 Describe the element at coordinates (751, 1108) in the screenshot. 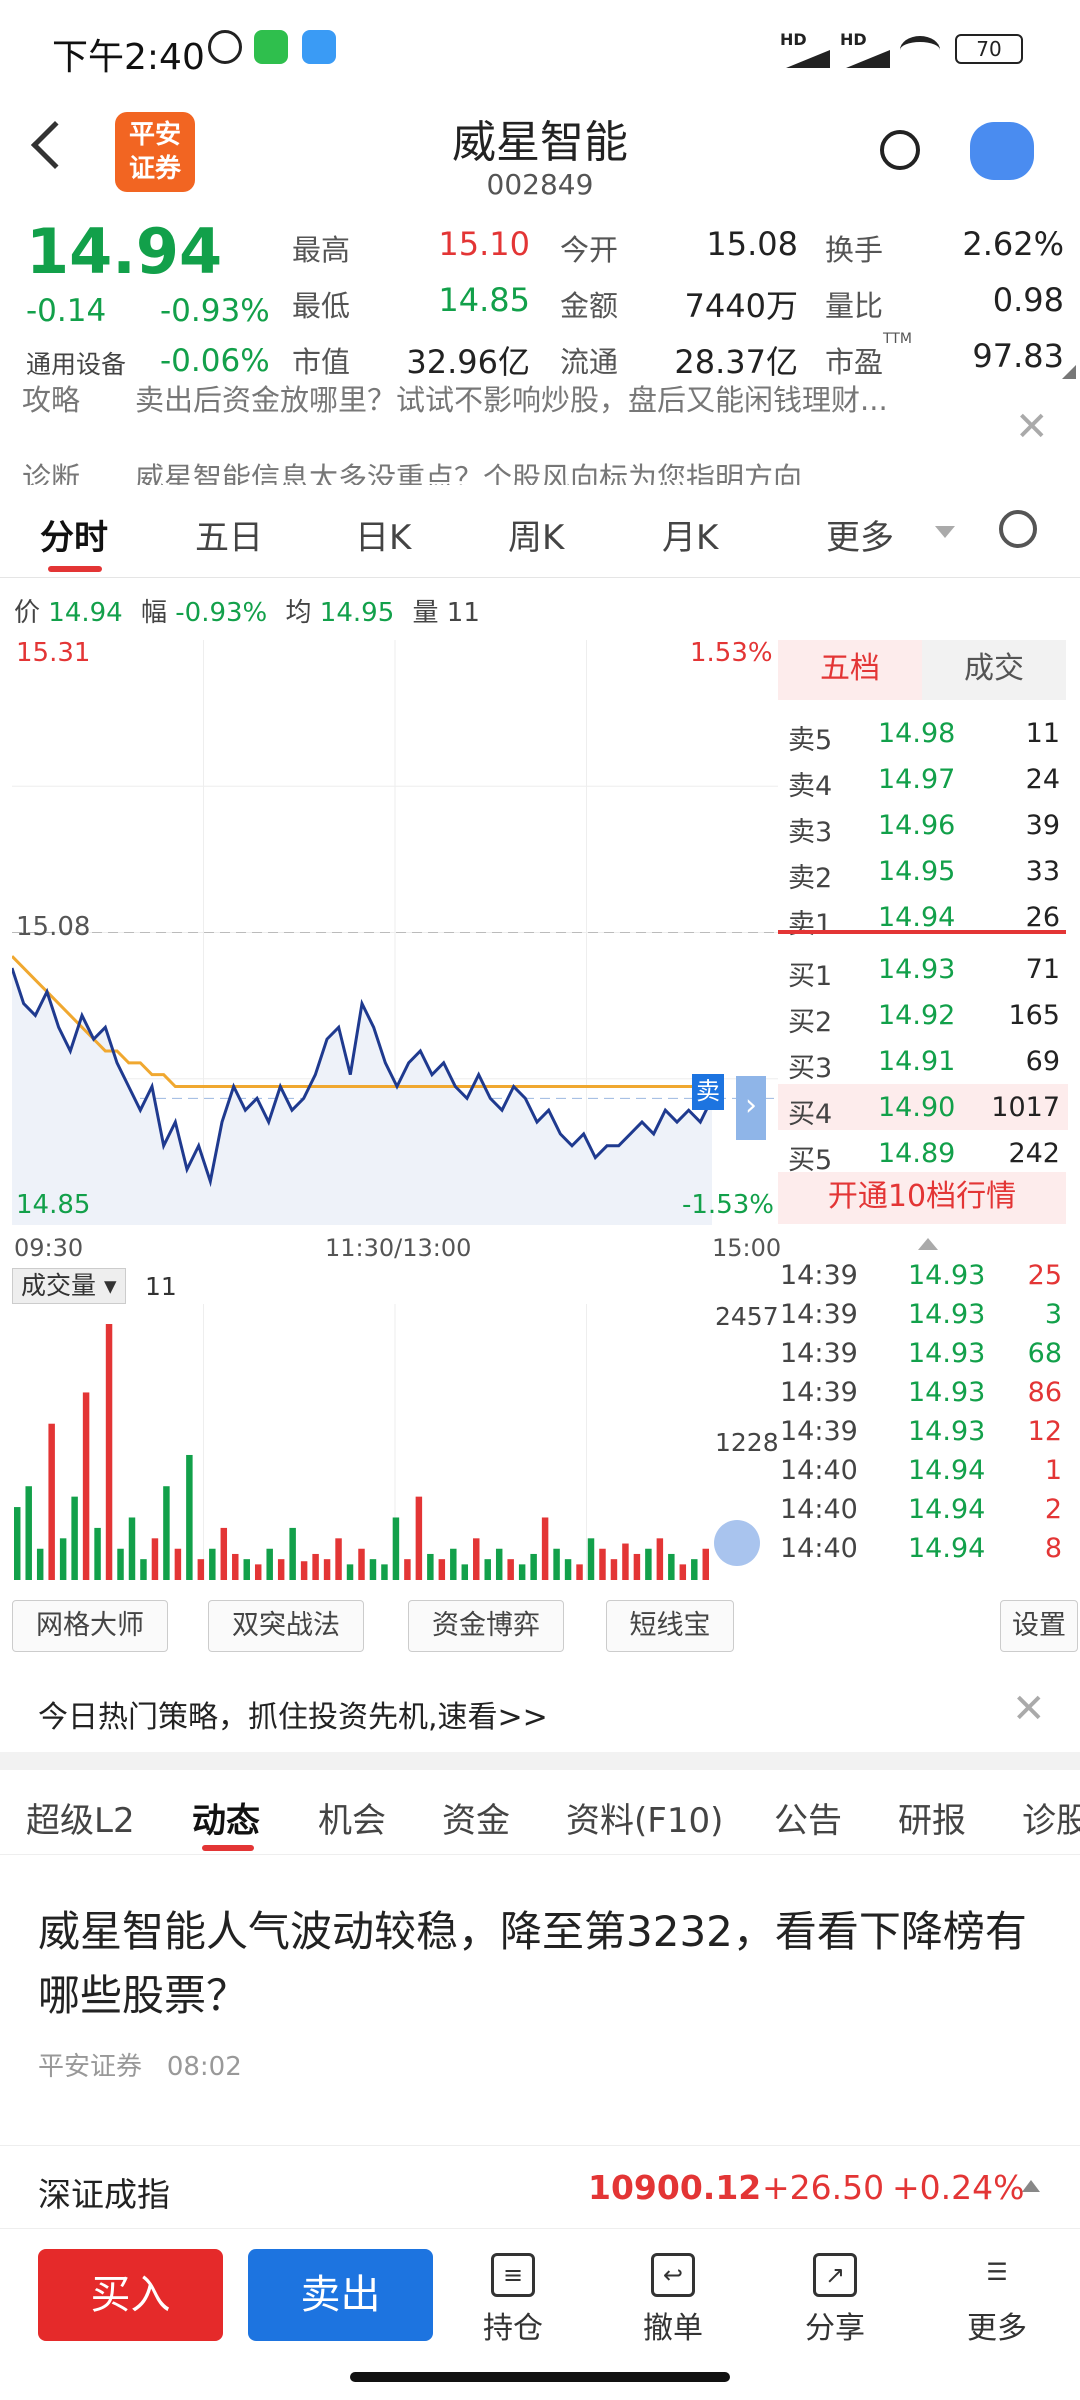

I see `expand-chart-arrow-icon: ›` at that location.